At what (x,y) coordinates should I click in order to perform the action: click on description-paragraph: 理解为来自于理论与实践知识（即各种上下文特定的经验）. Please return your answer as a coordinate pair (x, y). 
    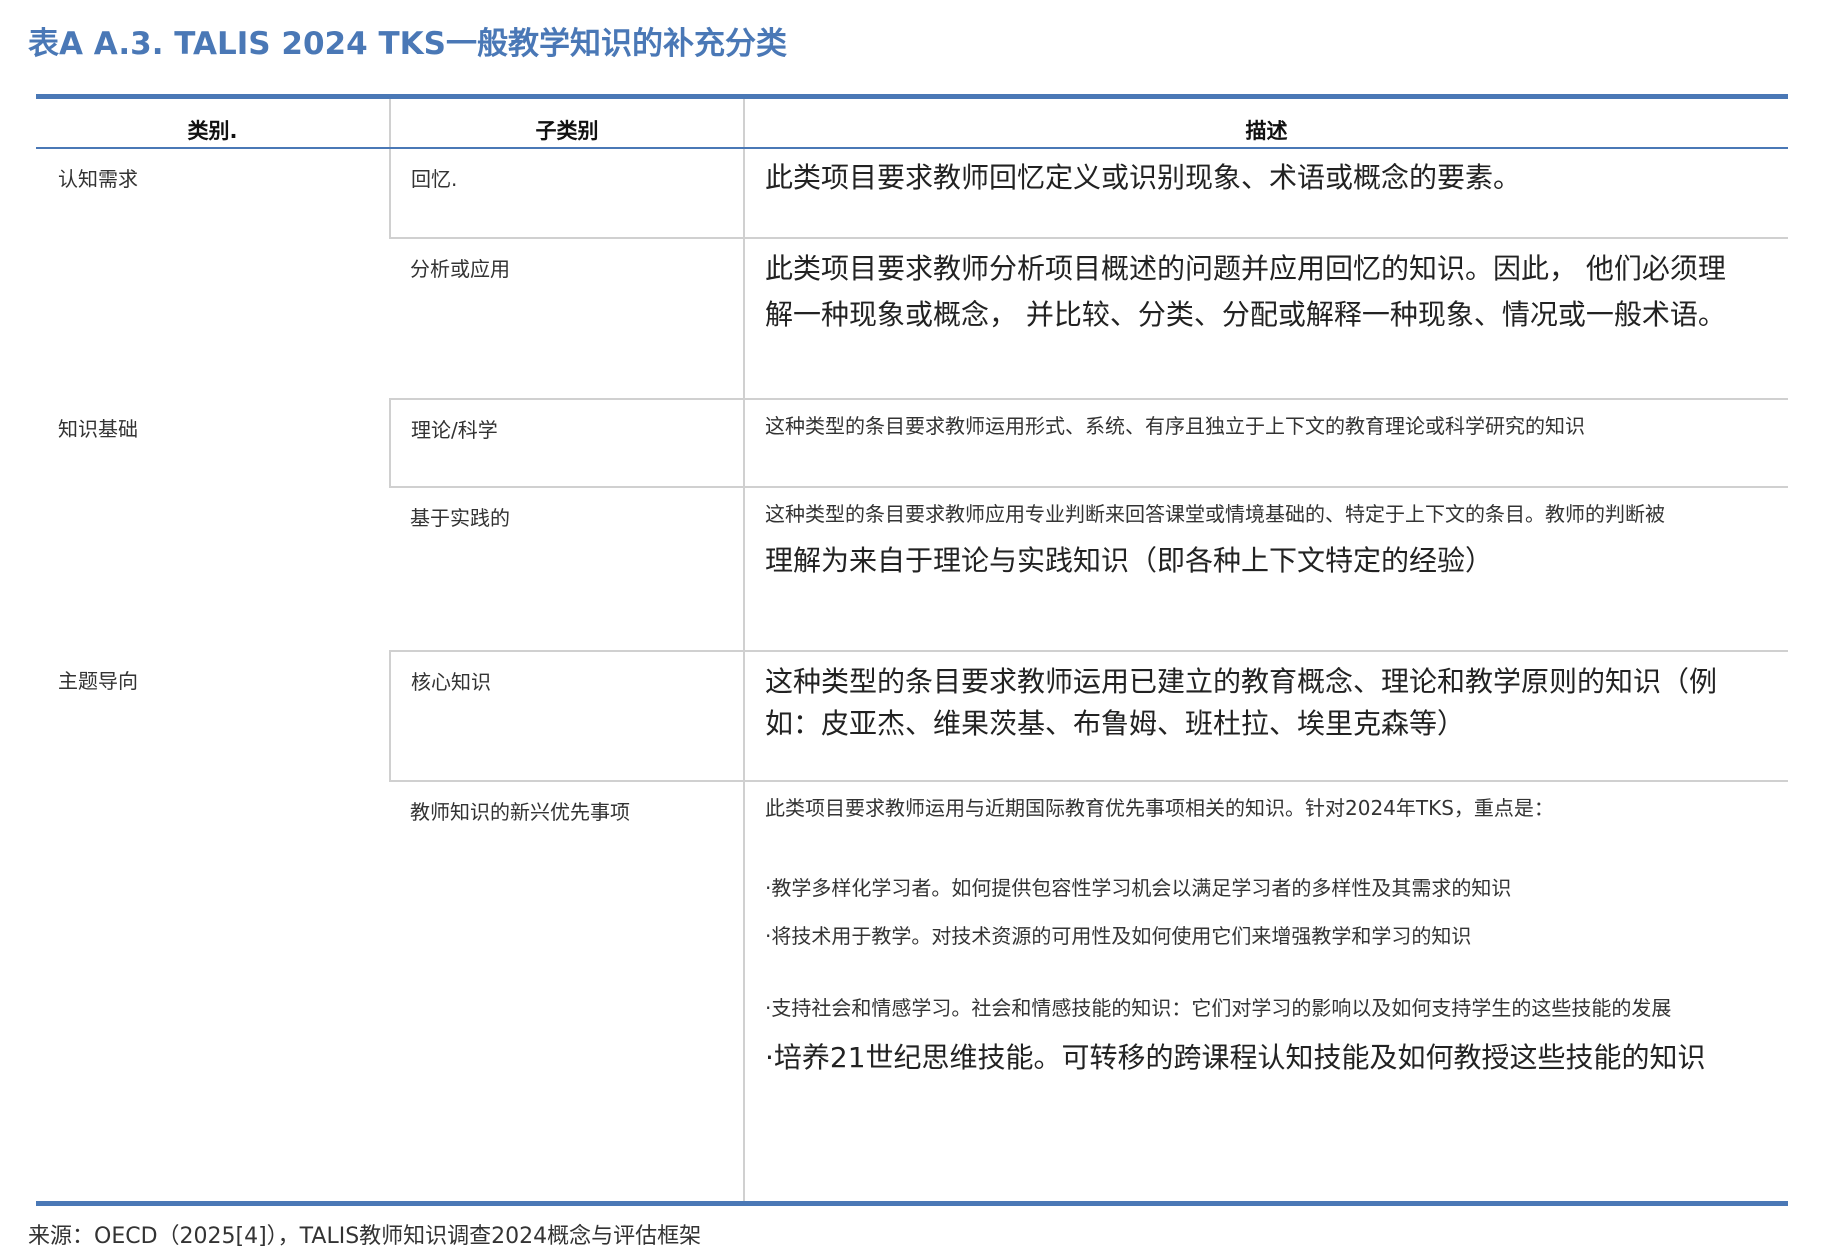
    Looking at the image, I should click on (1129, 560).